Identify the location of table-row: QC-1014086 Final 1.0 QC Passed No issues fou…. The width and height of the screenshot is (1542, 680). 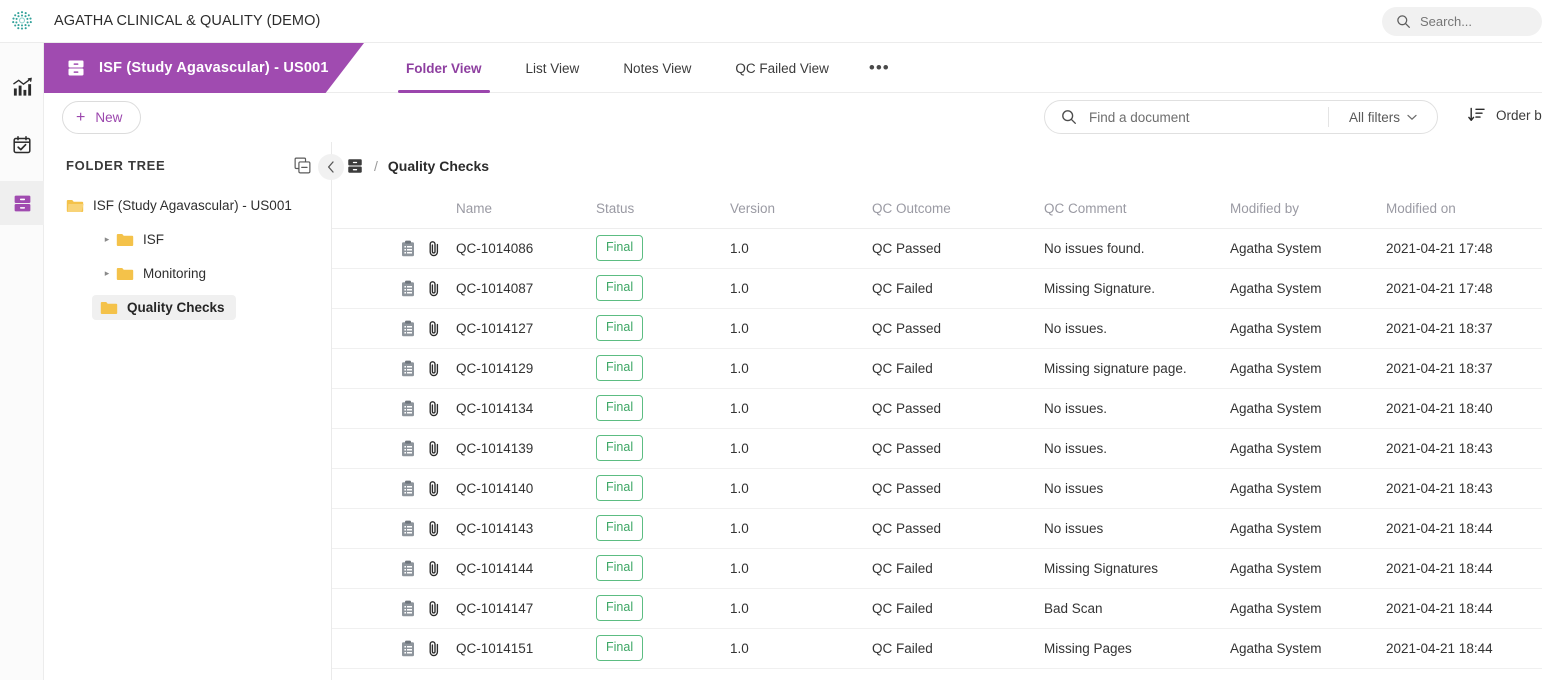
(937, 248).